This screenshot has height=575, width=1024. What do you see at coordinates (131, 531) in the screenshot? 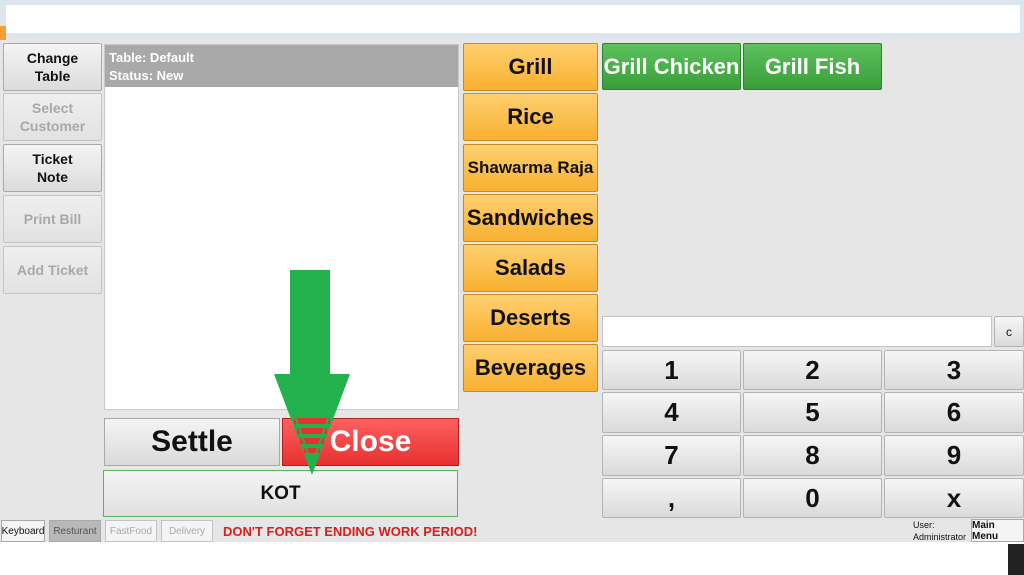
I see `fastfood-button: FastFood` at bounding box center [131, 531].